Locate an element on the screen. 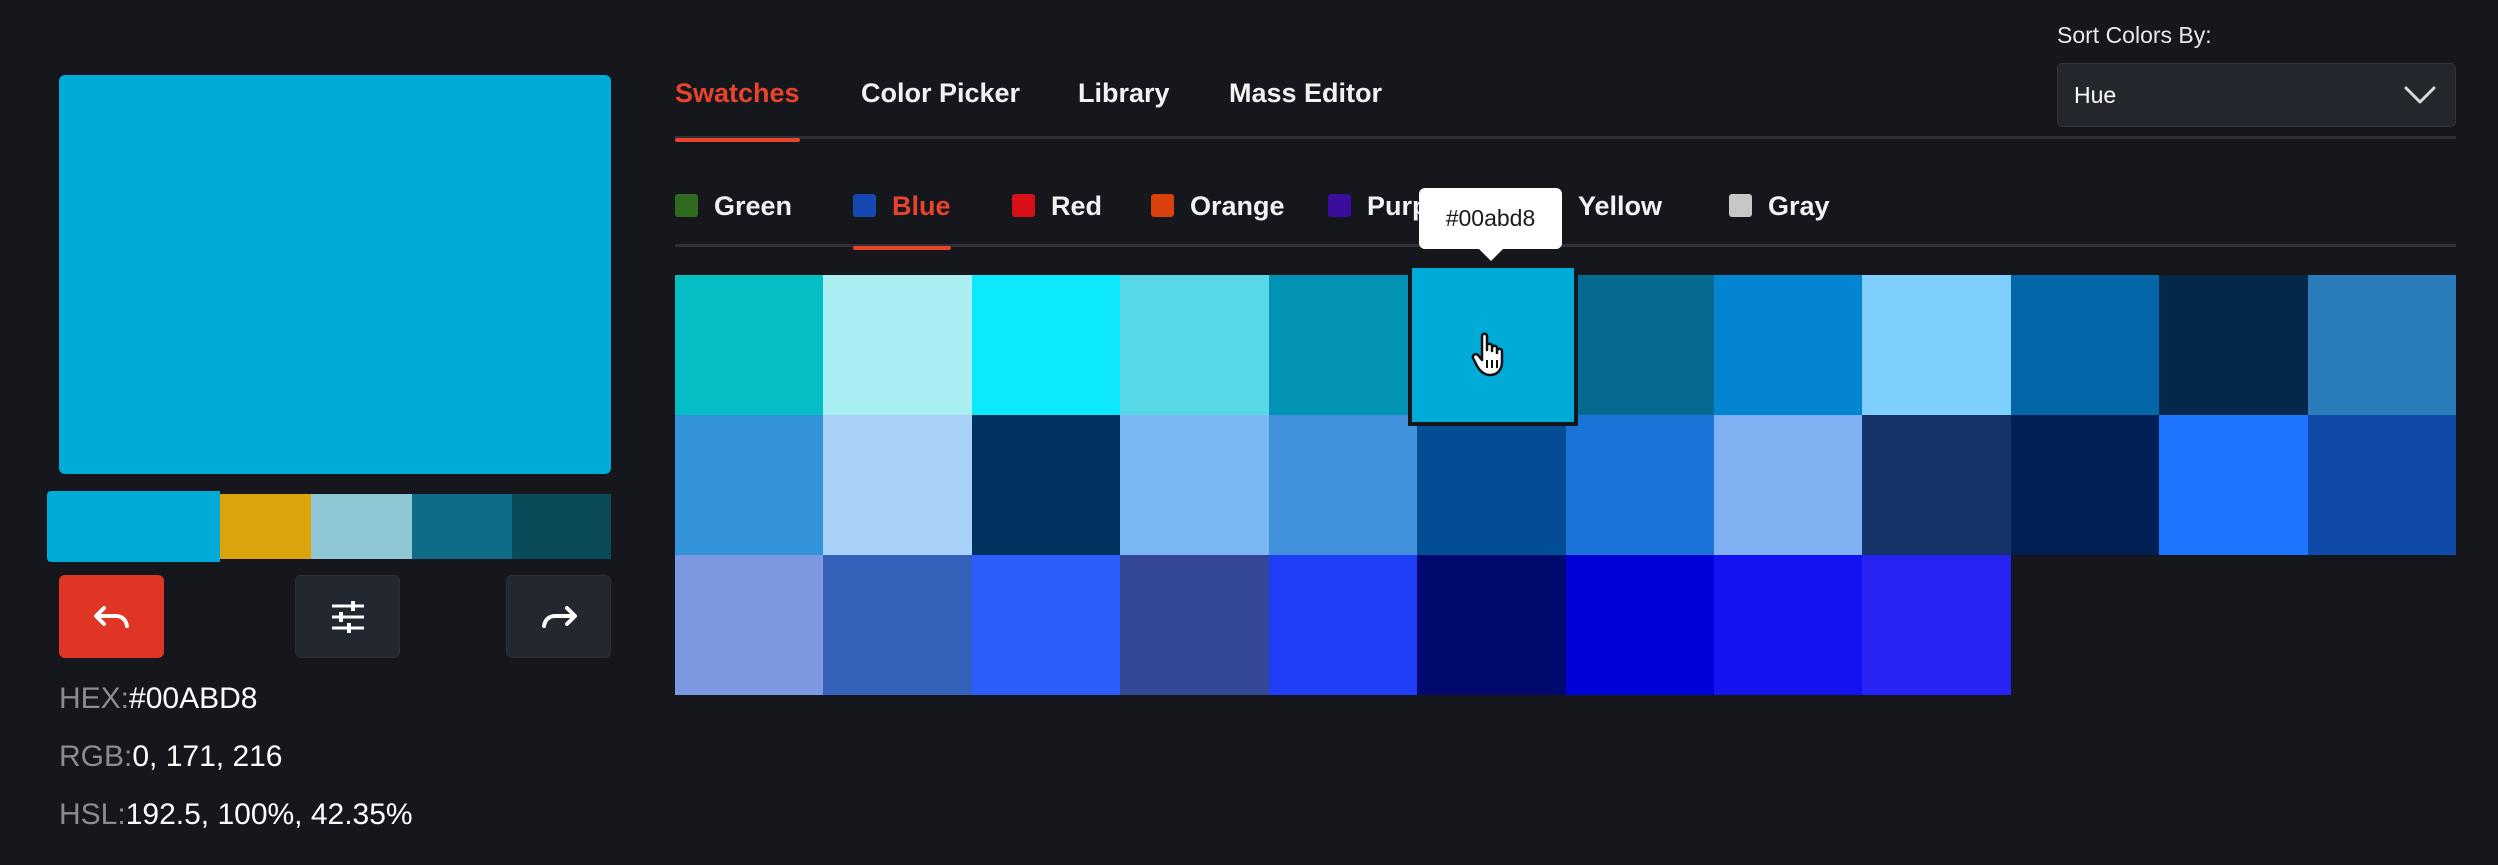 Image resolution: width=2498 pixels, height=865 pixels. hand-cursor-icon is located at coordinates (1487, 354).